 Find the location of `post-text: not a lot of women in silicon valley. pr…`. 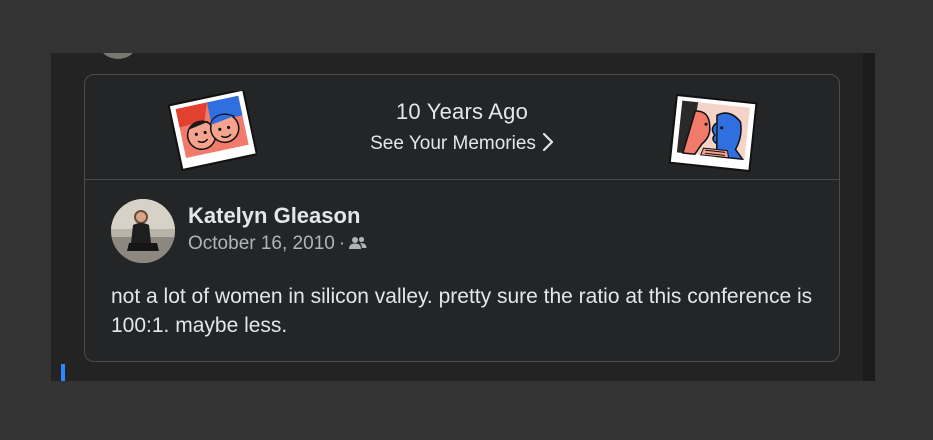

post-text: not a lot of women in silicon valley. pr… is located at coordinates (462, 311).